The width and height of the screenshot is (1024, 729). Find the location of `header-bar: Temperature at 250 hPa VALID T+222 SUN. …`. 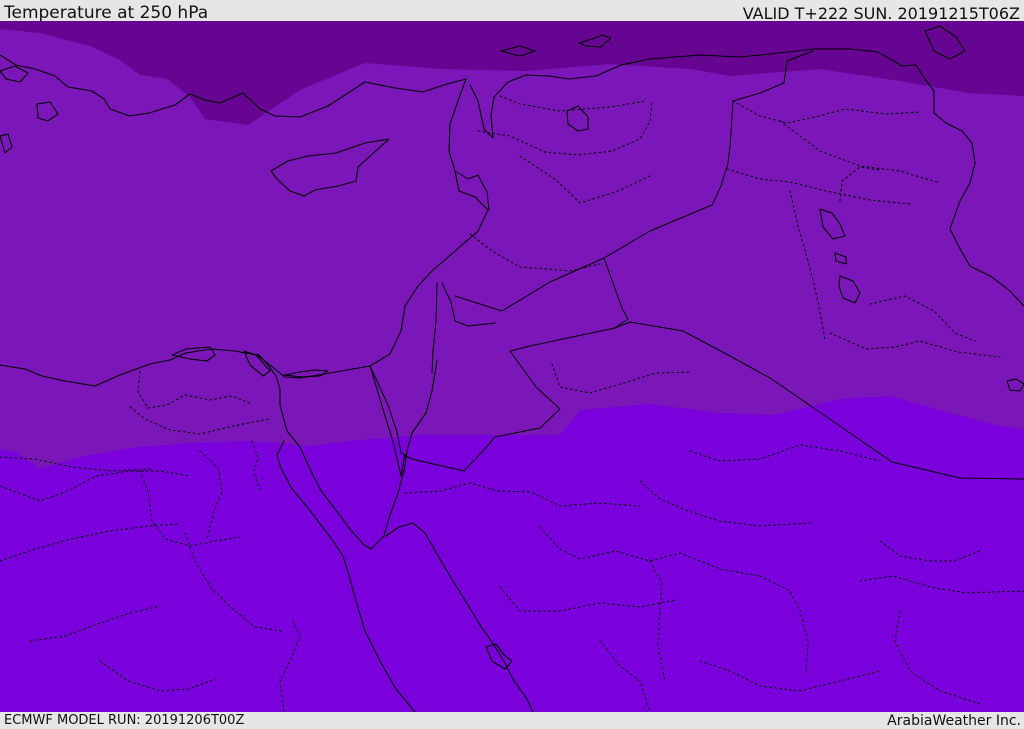

header-bar: Temperature at 250 hPa VALID T+222 SUN. … is located at coordinates (512, 10).